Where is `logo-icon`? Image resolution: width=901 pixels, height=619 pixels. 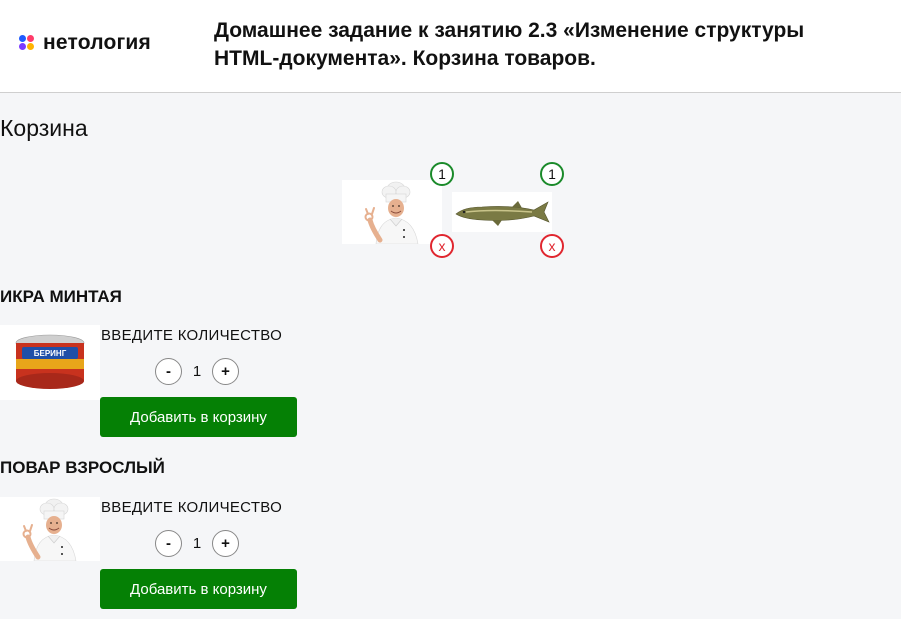
logo-icon is located at coordinates (27, 43).